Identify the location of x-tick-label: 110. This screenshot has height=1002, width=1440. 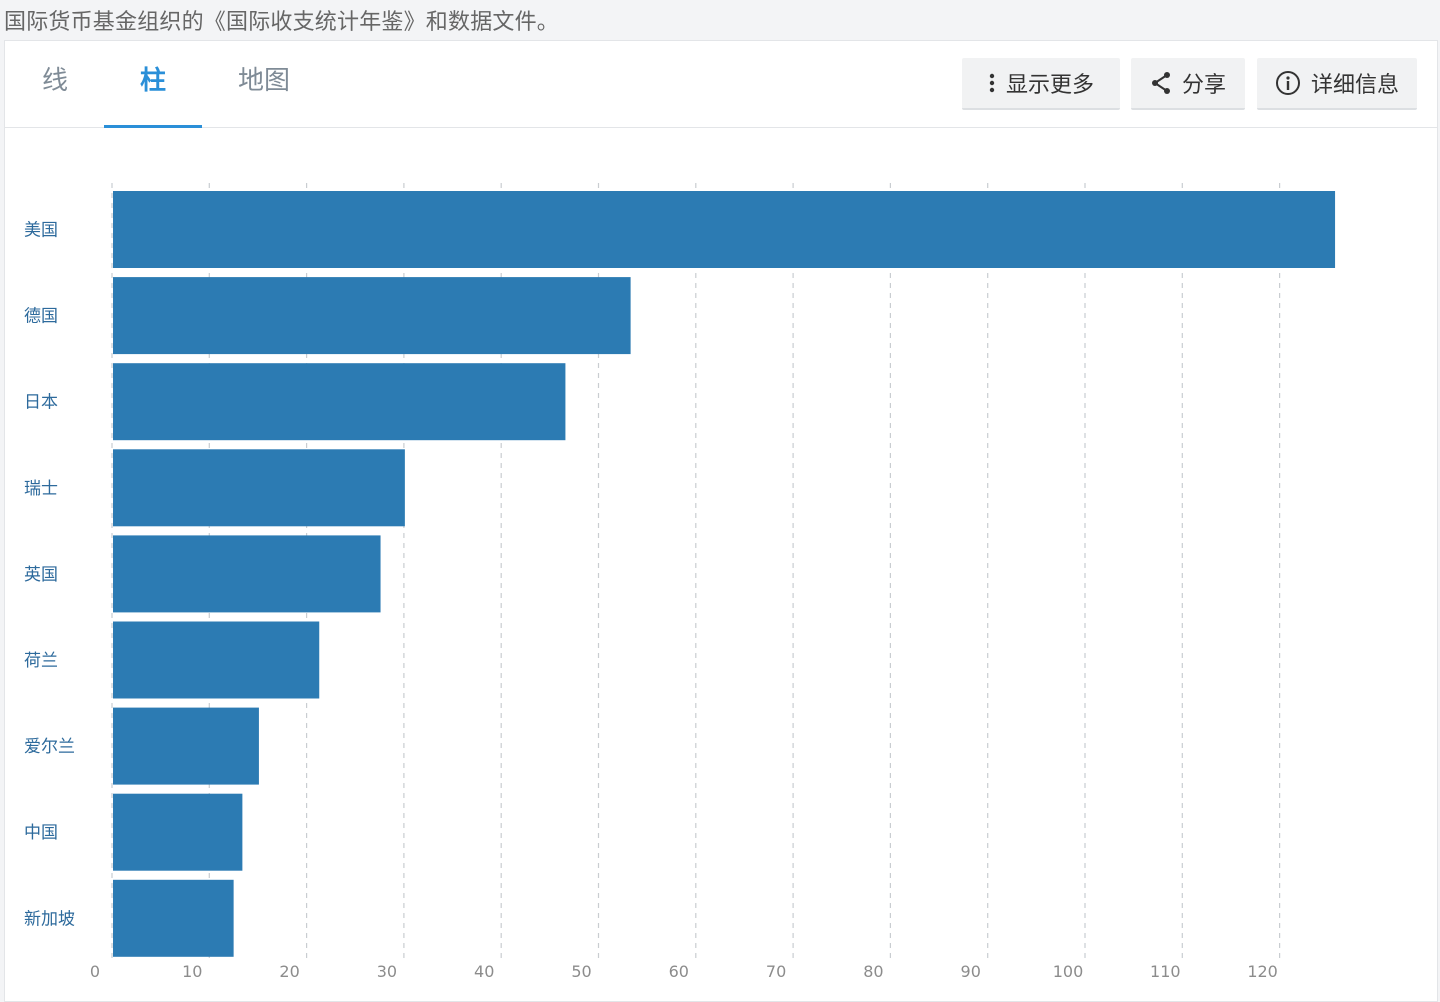
(1165, 971).